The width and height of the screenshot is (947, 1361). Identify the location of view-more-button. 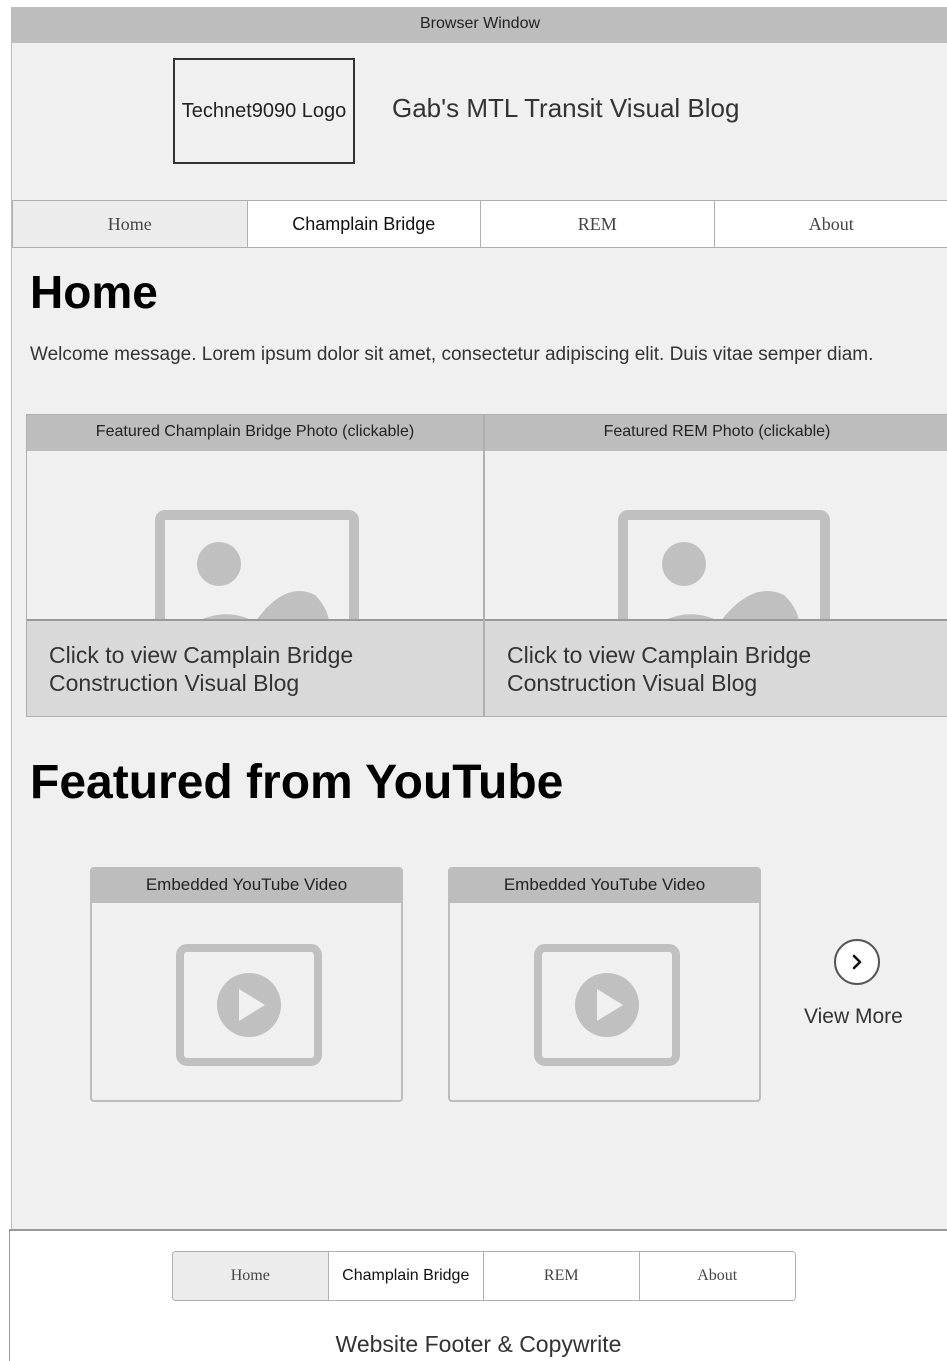
(857, 962).